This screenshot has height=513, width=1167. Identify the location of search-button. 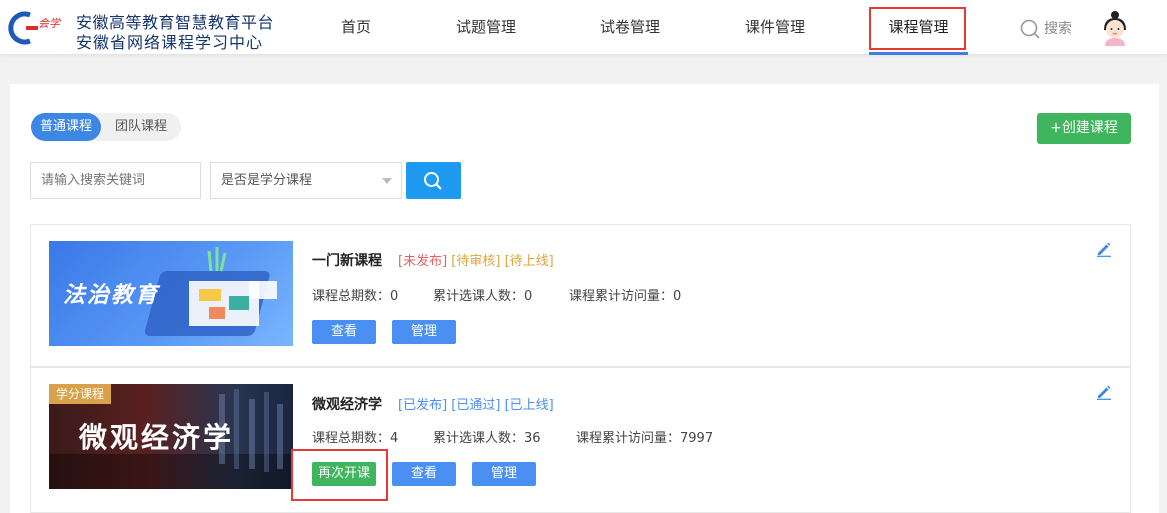
(433, 180).